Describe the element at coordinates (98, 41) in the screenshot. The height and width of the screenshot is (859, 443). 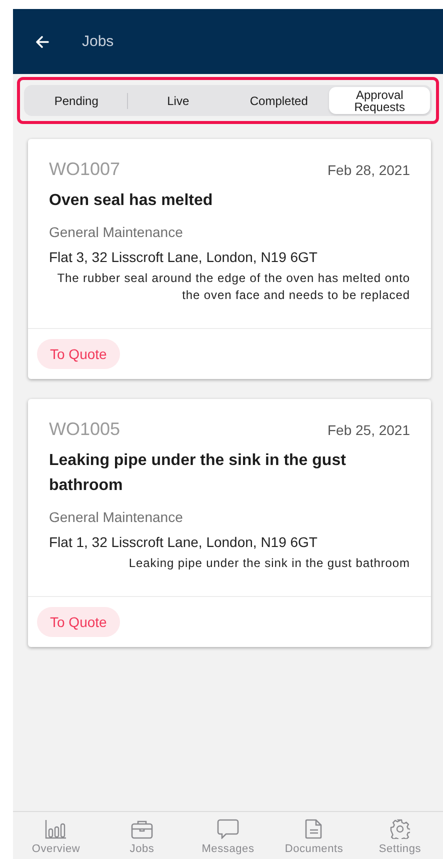
I see `page-title: Jobs` at that location.